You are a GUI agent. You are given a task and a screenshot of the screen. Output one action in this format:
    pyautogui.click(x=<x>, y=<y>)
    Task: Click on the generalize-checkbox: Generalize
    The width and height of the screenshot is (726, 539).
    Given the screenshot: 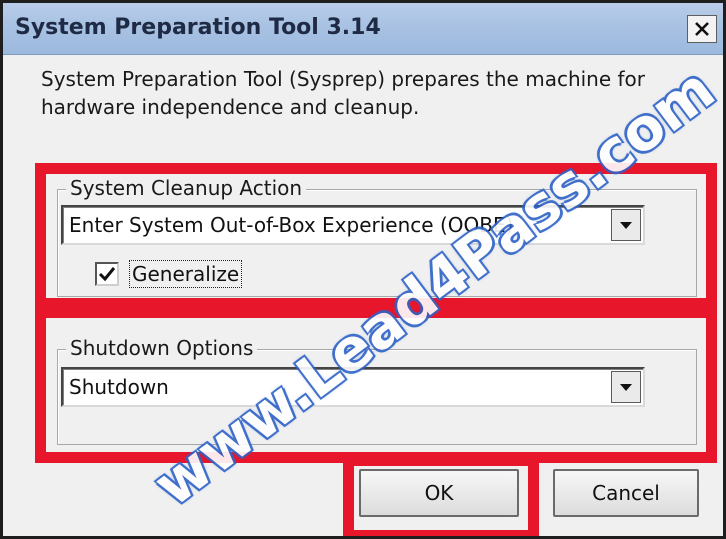 What is the action you would take?
    pyautogui.click(x=169, y=274)
    